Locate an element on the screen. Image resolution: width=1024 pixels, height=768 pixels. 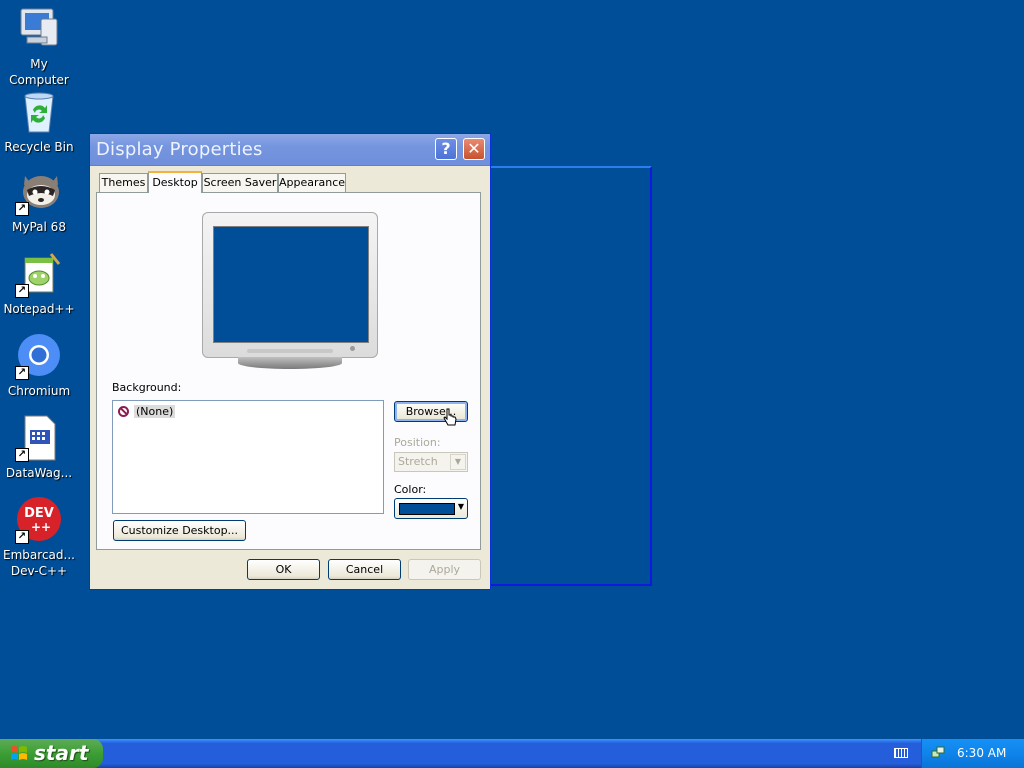
desktop-icon-label: Chromium is located at coordinates (39, 391).